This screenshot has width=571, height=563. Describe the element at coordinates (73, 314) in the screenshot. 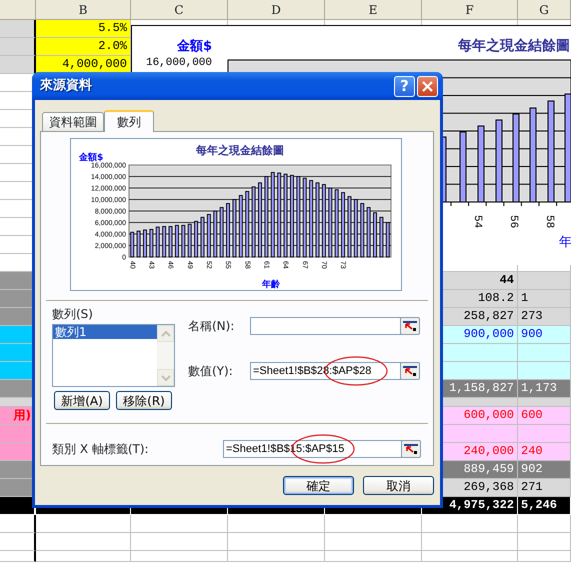

I see `section-label: 數列(S)` at that location.